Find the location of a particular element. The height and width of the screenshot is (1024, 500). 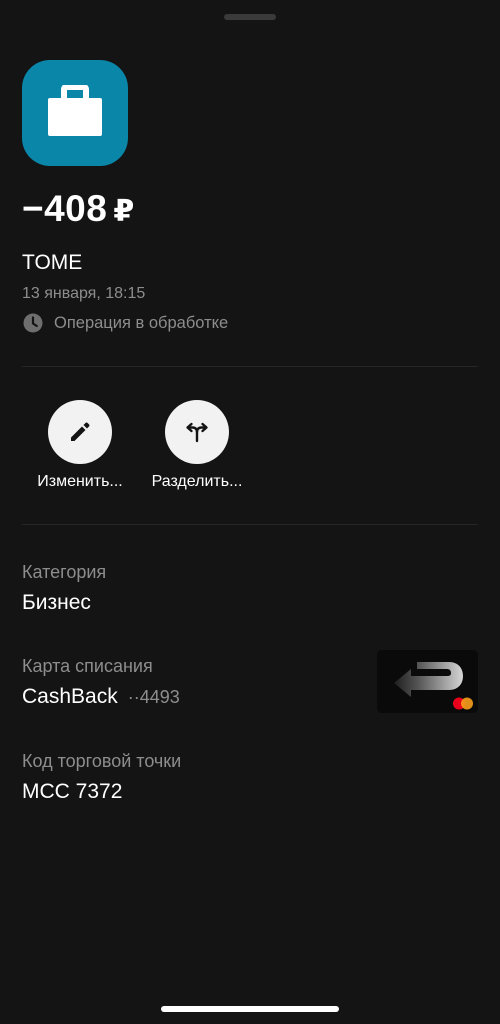

merchant-category-icon is located at coordinates (75, 113).